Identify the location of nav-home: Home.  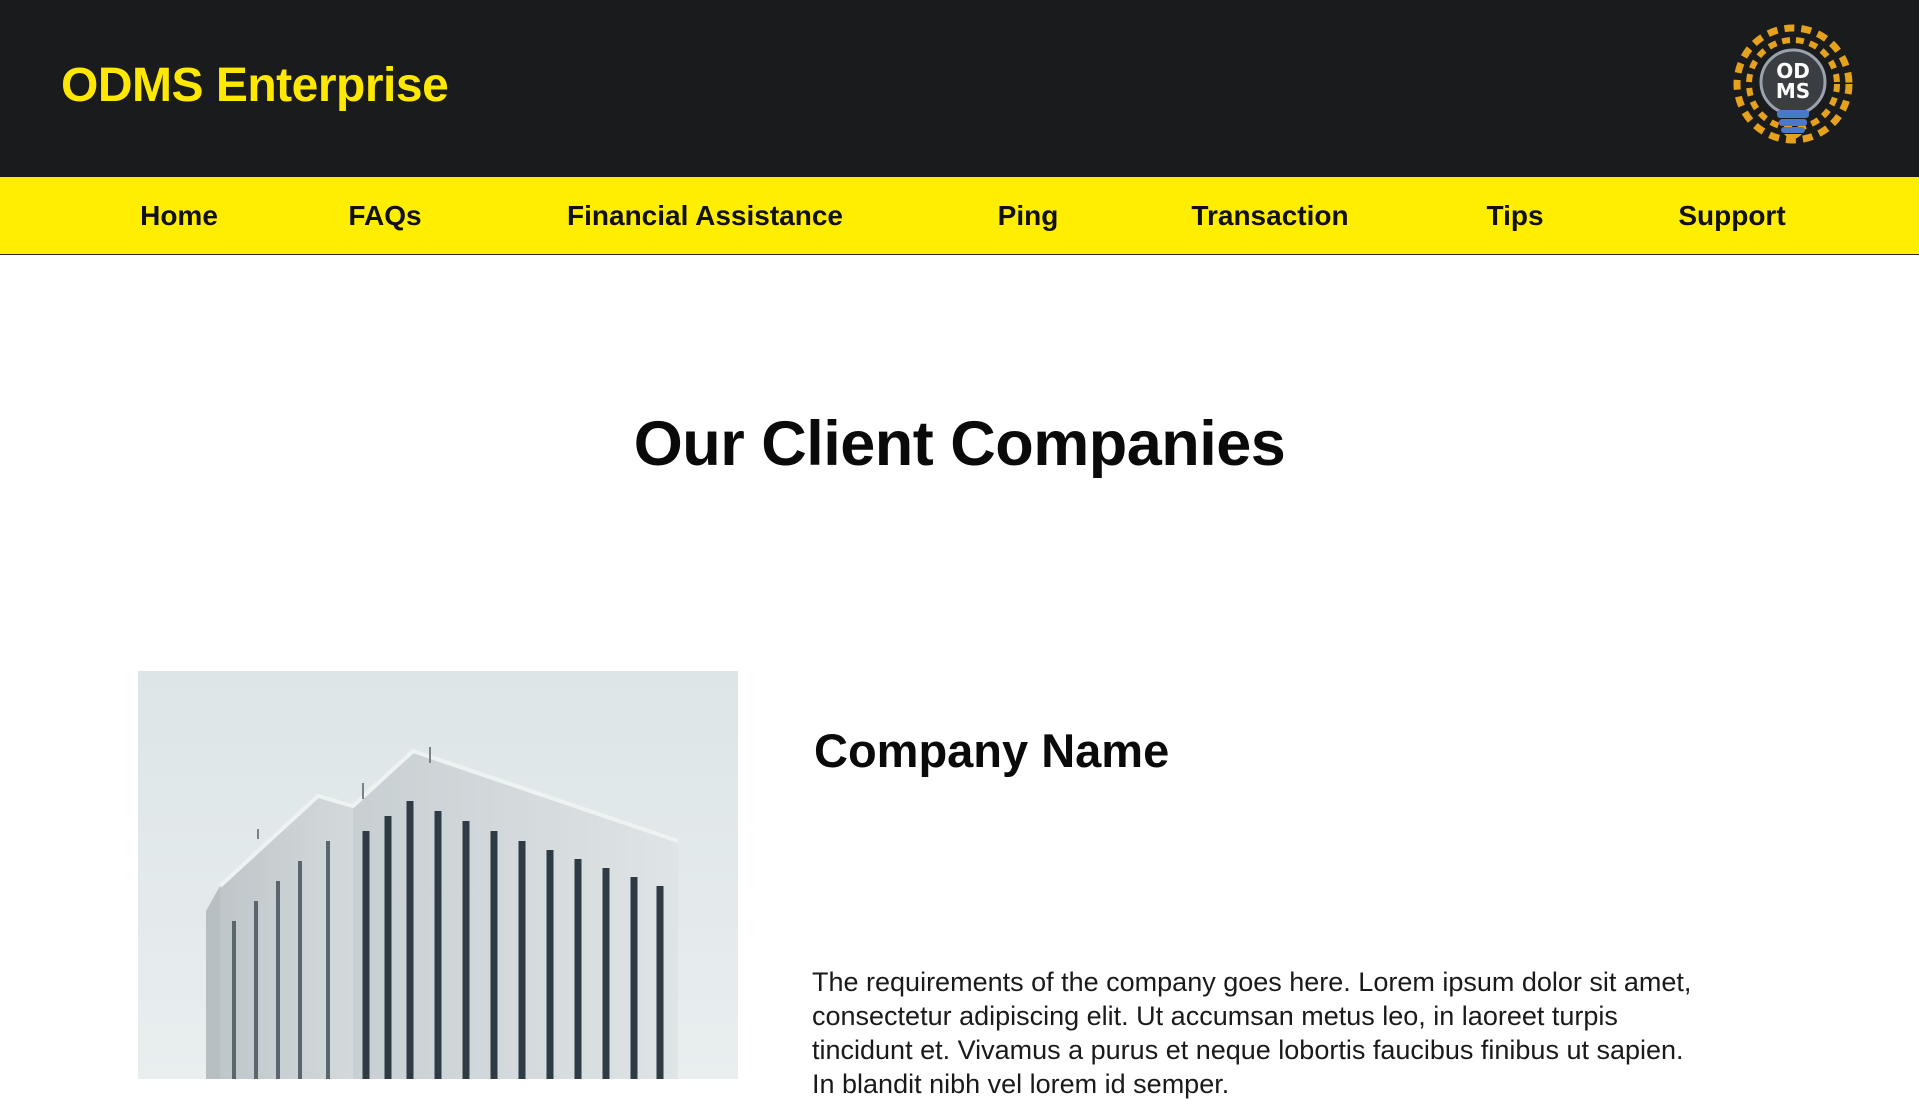
(179, 215).